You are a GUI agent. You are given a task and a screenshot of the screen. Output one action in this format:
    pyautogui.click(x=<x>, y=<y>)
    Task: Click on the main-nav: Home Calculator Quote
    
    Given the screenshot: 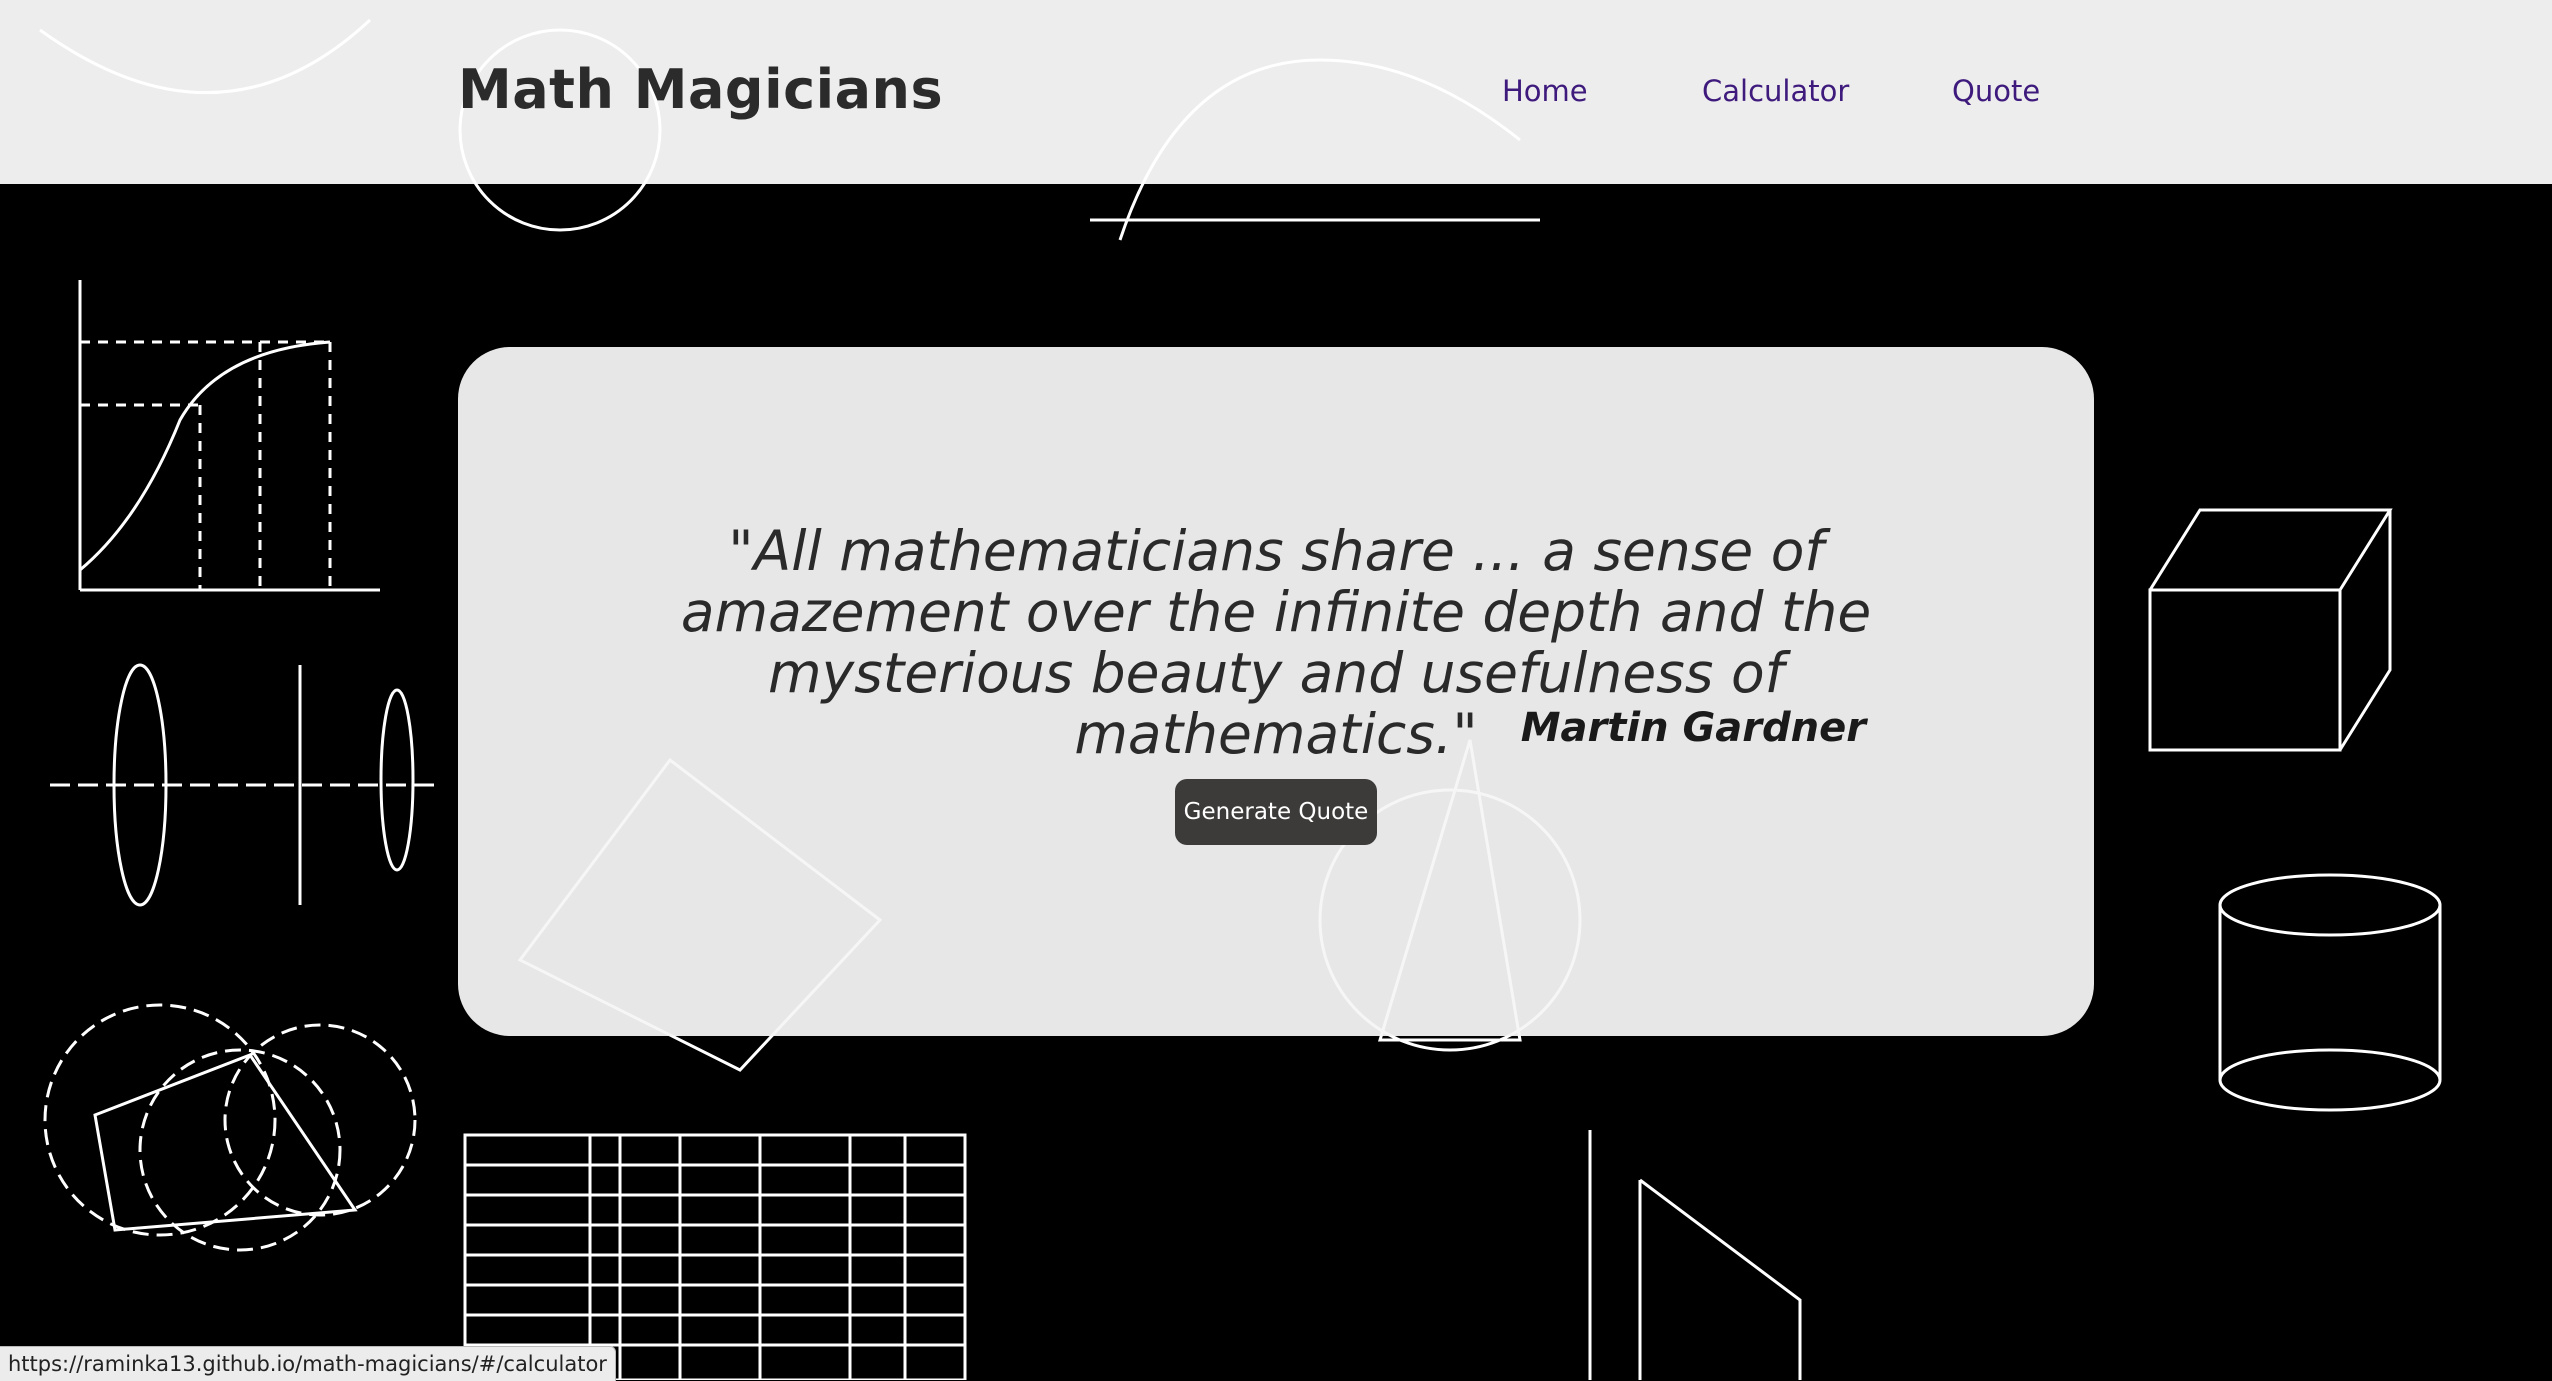 What is the action you would take?
    pyautogui.click(x=1276, y=94)
    